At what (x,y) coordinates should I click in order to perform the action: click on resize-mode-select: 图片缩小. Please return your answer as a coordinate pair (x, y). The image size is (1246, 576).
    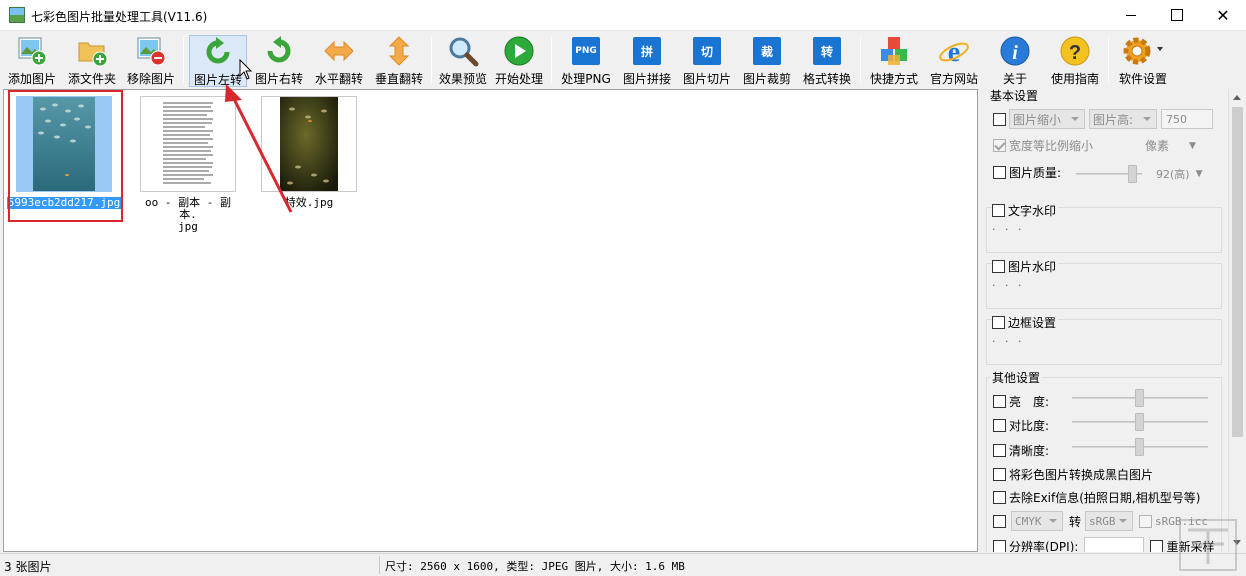
    Looking at the image, I should click on (1047, 119).